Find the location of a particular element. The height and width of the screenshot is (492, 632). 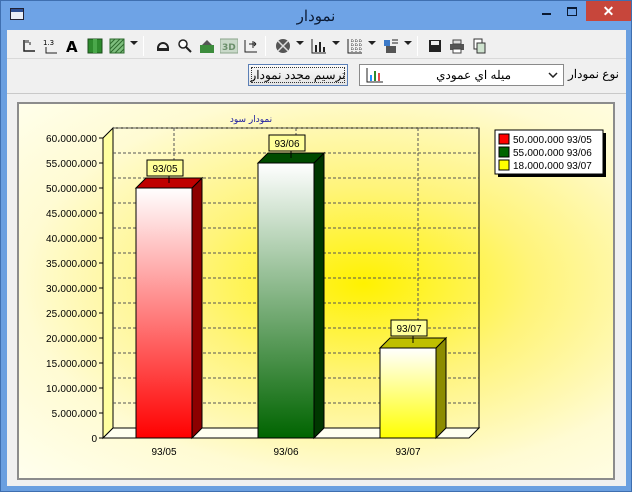

series-icon is located at coordinates (391, 46).